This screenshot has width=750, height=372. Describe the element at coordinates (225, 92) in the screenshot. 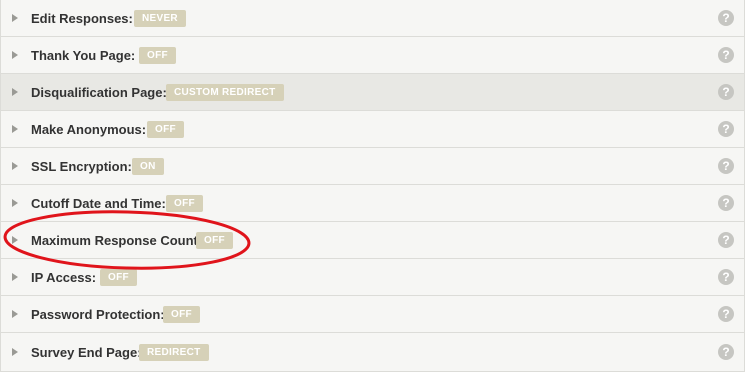

I see `setting-value-badge: CUSTOM REDIRECT` at that location.